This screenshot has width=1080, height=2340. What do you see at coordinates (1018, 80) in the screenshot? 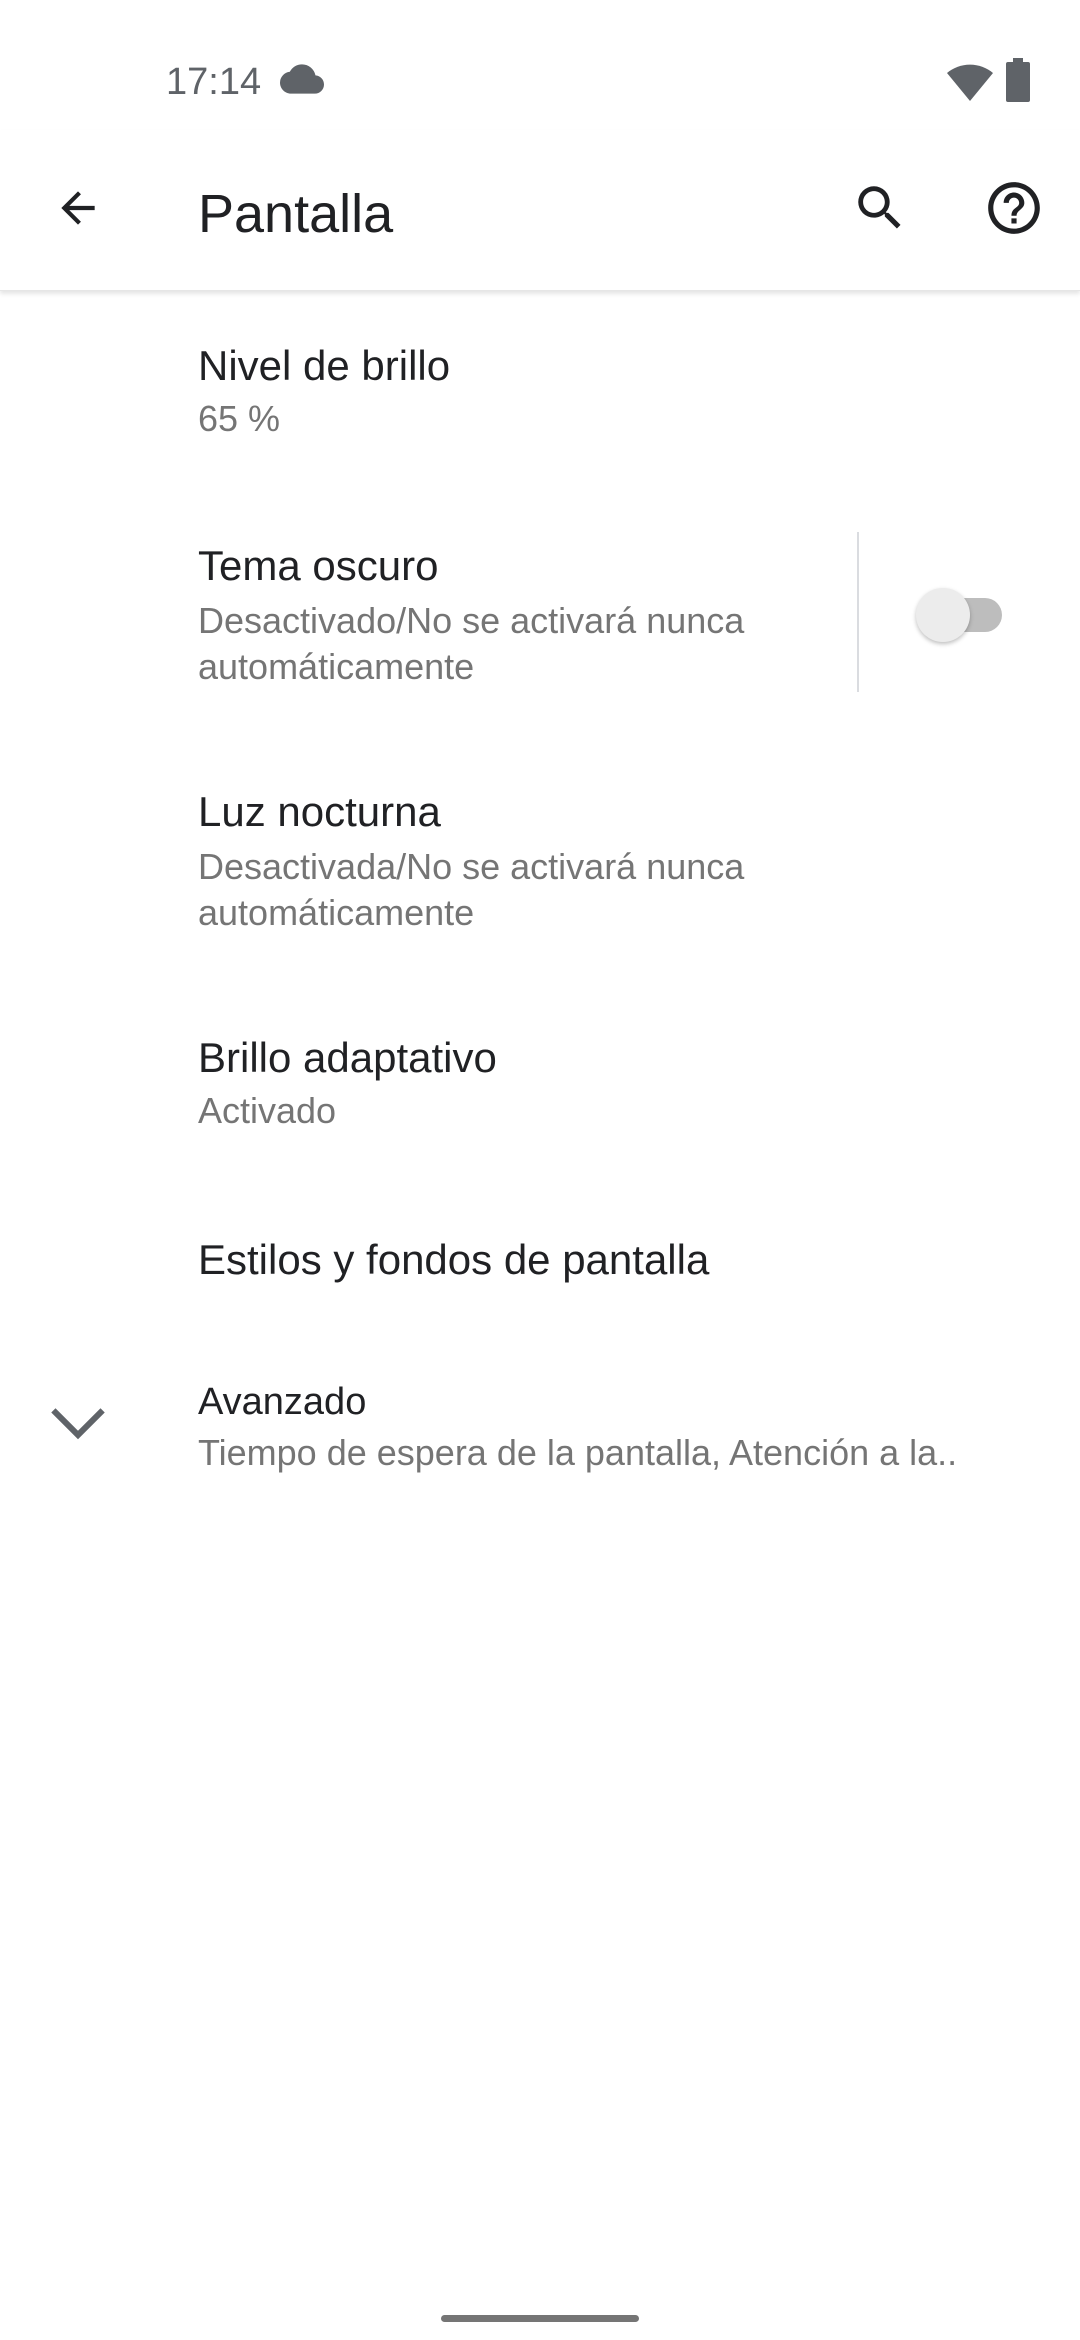
I see `battery-icon` at bounding box center [1018, 80].